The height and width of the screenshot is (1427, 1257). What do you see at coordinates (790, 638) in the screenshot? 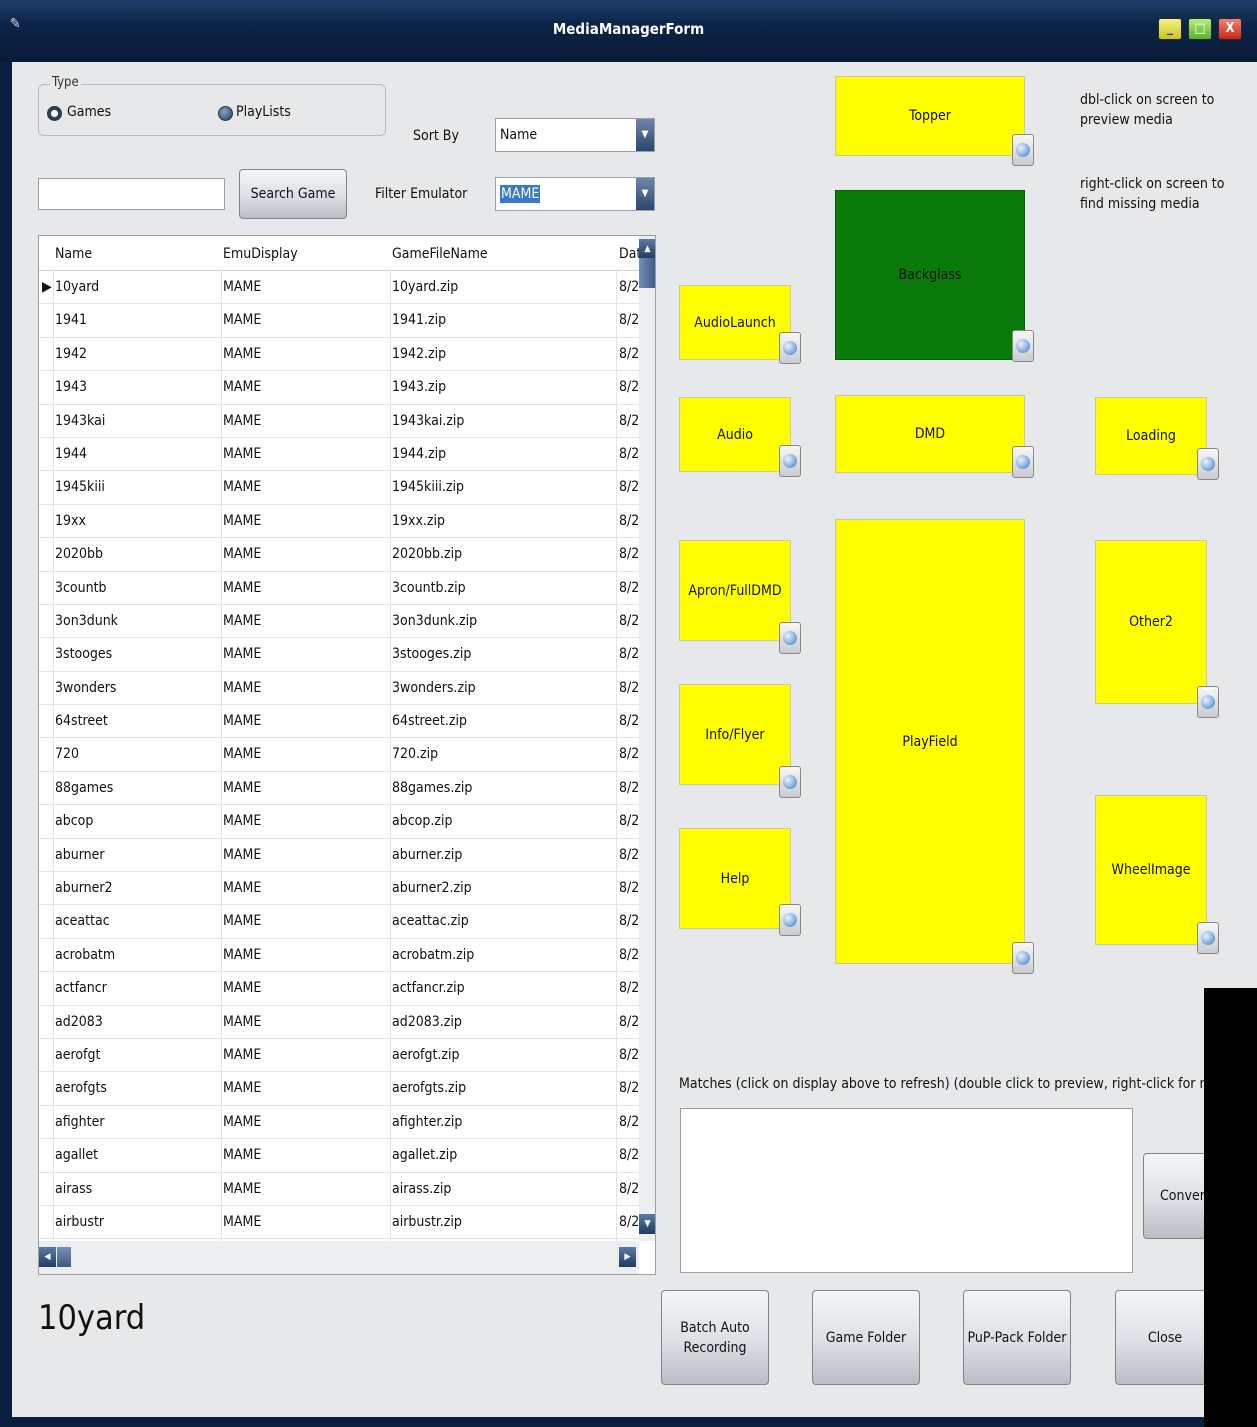
I see `apron-browse-globe-icon` at bounding box center [790, 638].